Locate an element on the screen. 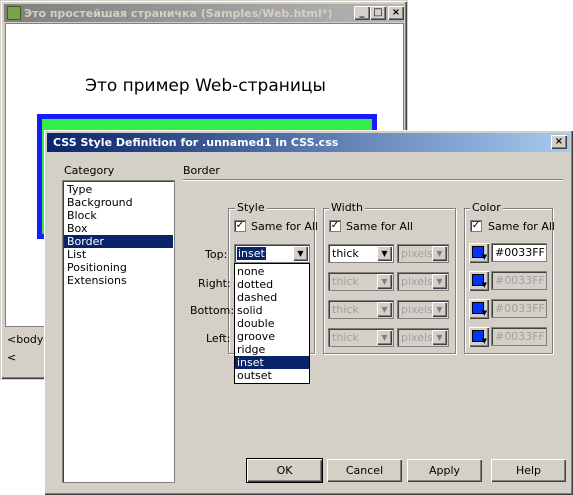 The image size is (573, 495). document-icon is located at coordinates (14, 13).